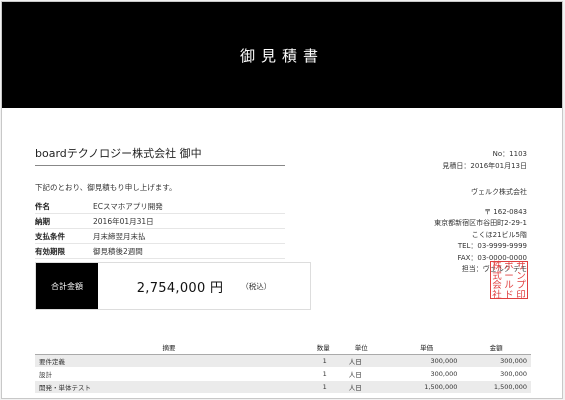 The height and width of the screenshot is (400, 565). I want to click on quote-number: No：1103, so click(509, 154).